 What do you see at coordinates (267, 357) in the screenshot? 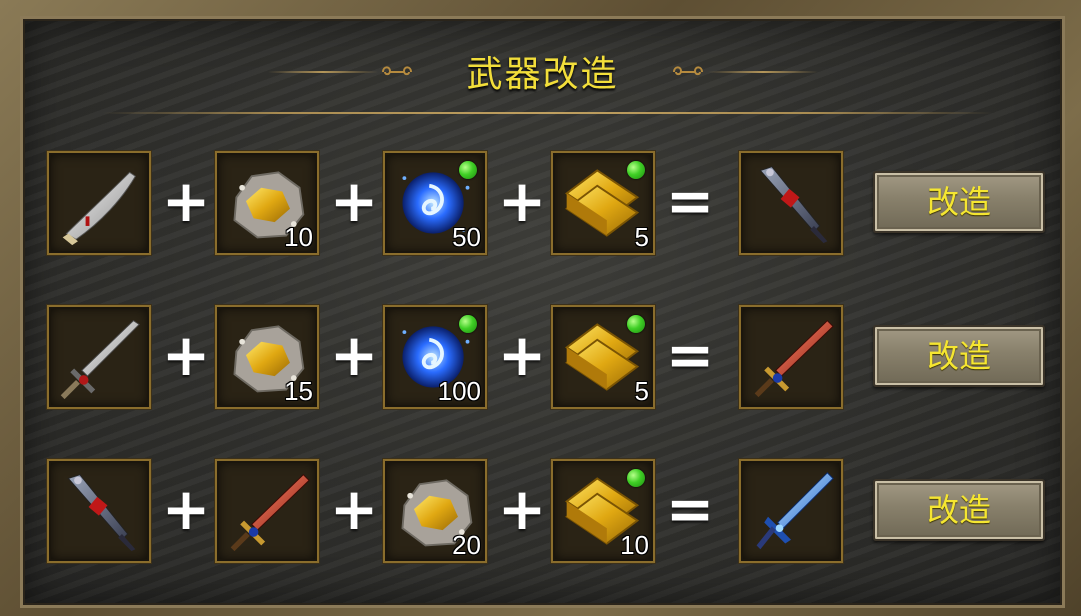
I see `ingredient-slot: 15` at bounding box center [267, 357].